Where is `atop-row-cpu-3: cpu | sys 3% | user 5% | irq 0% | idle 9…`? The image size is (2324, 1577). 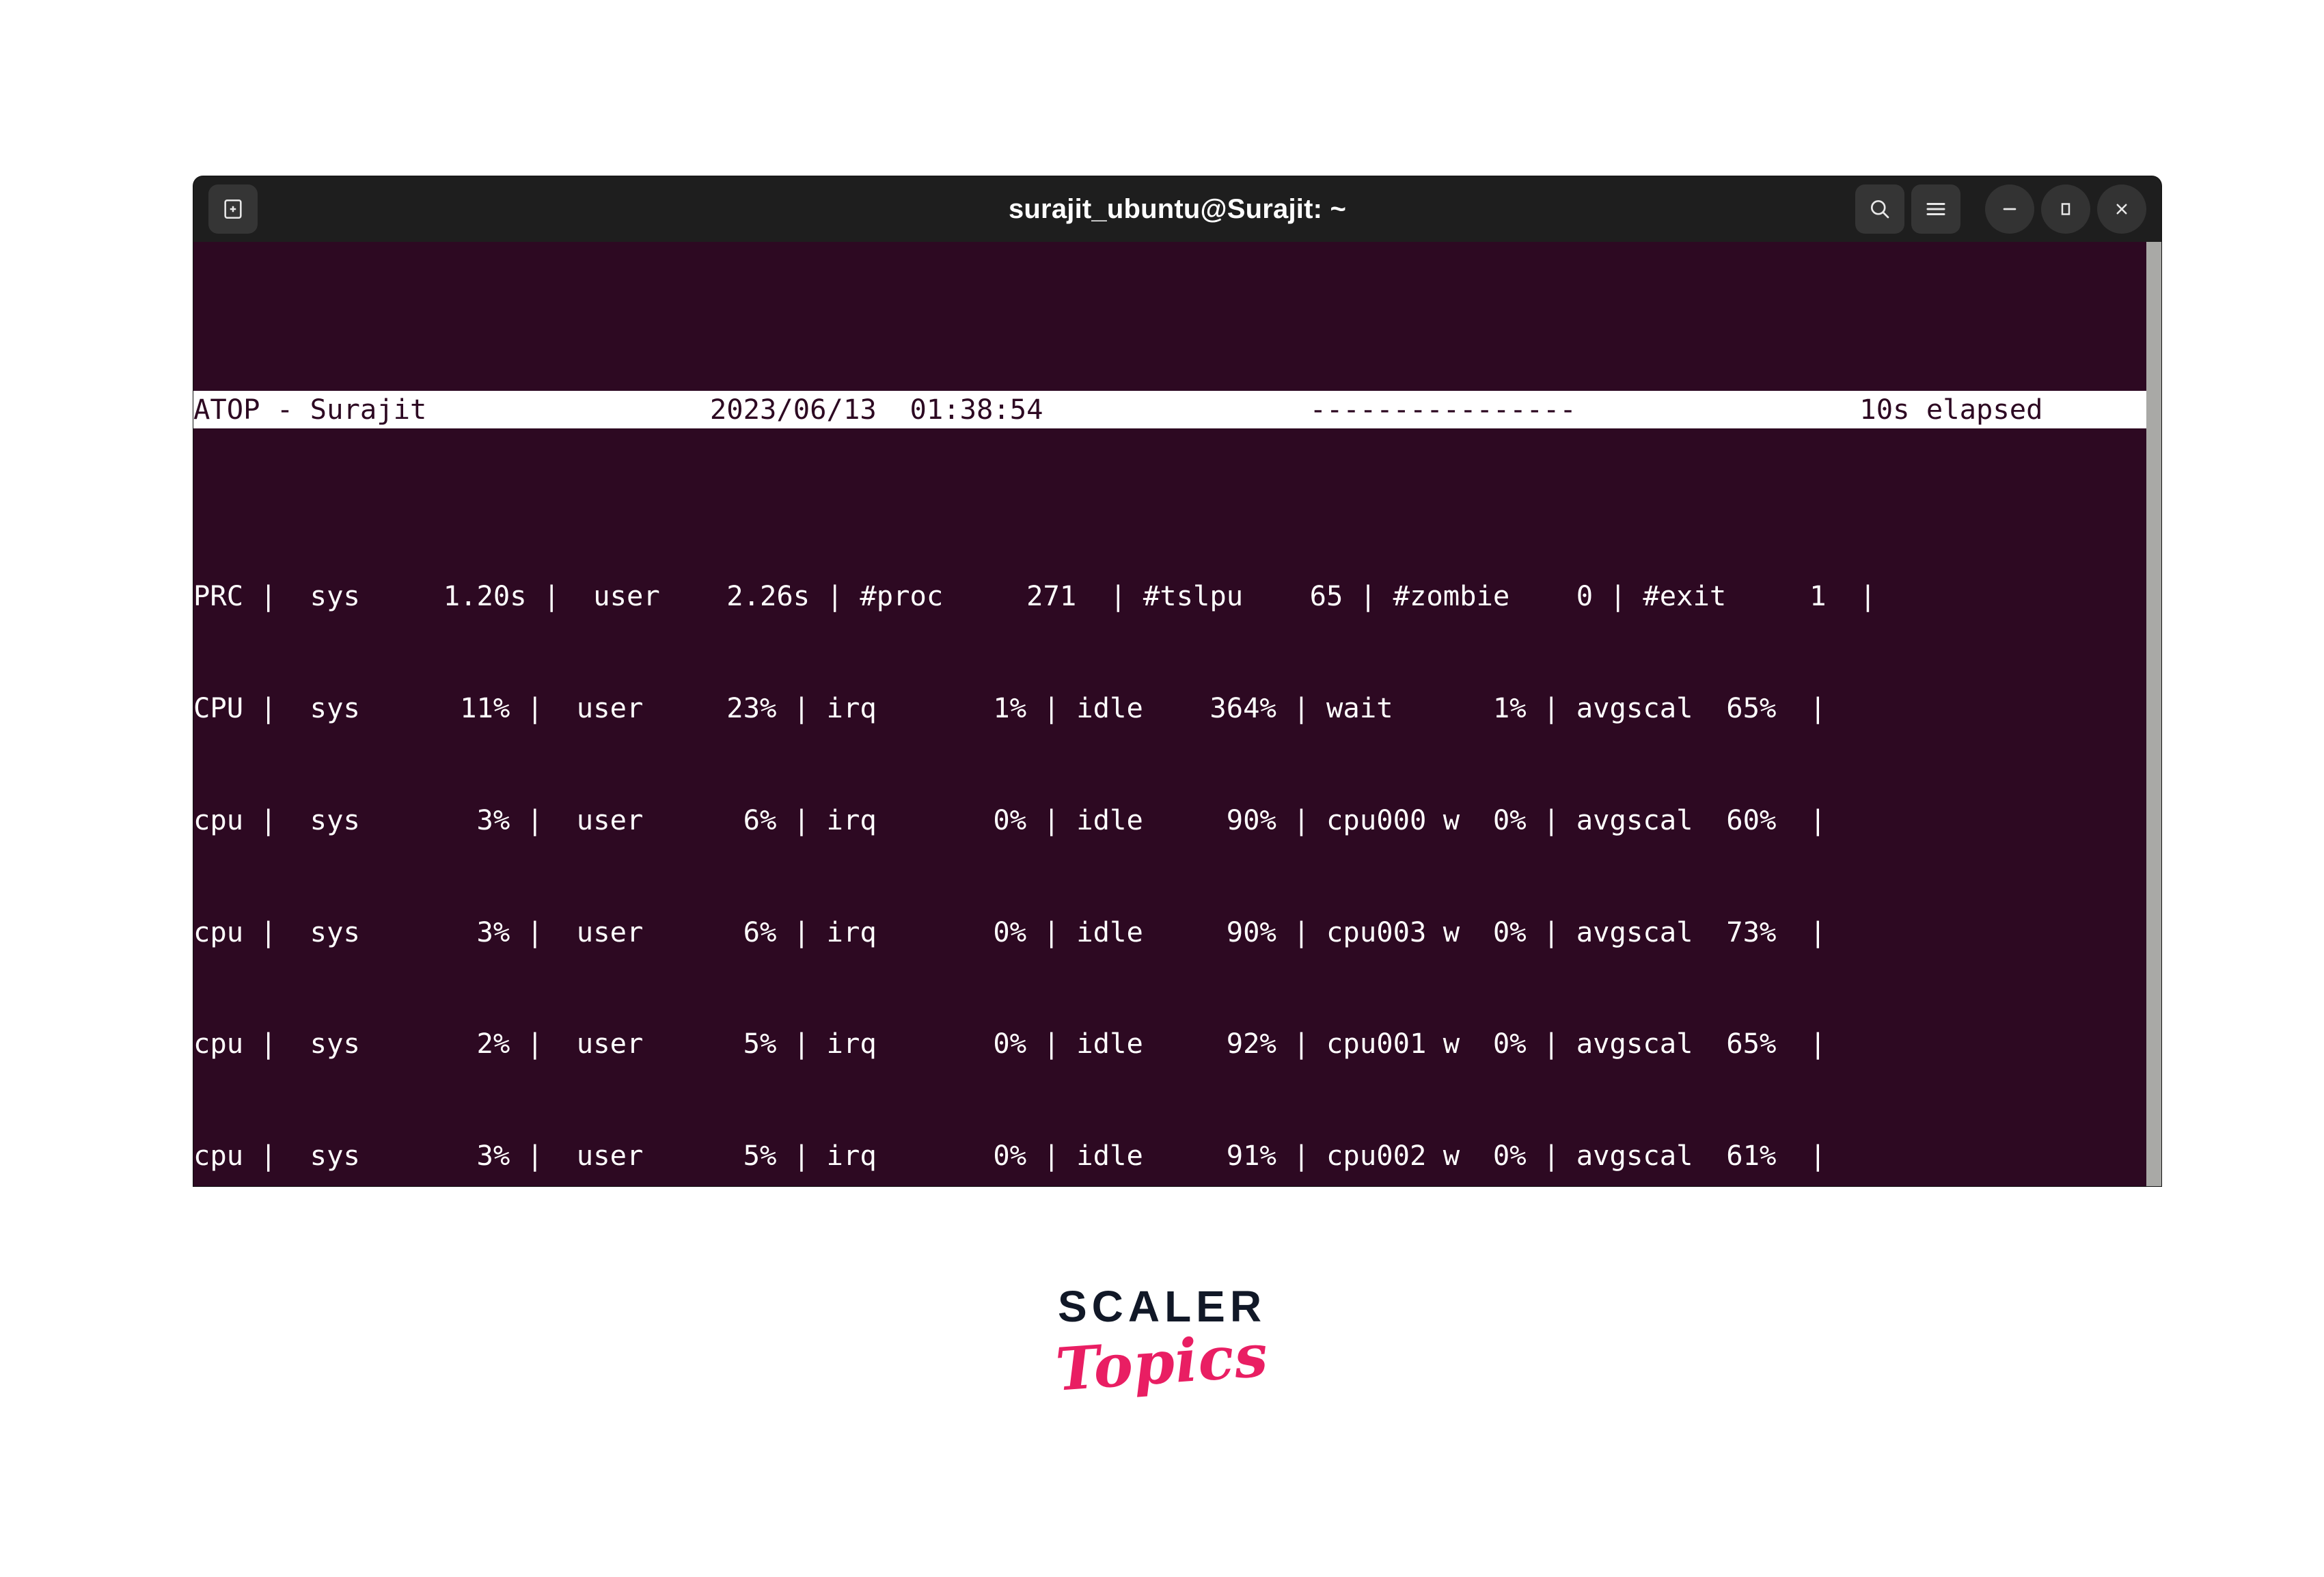
atop-row-cpu-3: cpu | sys 3% | user 5% | irq 0% | idle 9… is located at coordinates (1010, 1156).